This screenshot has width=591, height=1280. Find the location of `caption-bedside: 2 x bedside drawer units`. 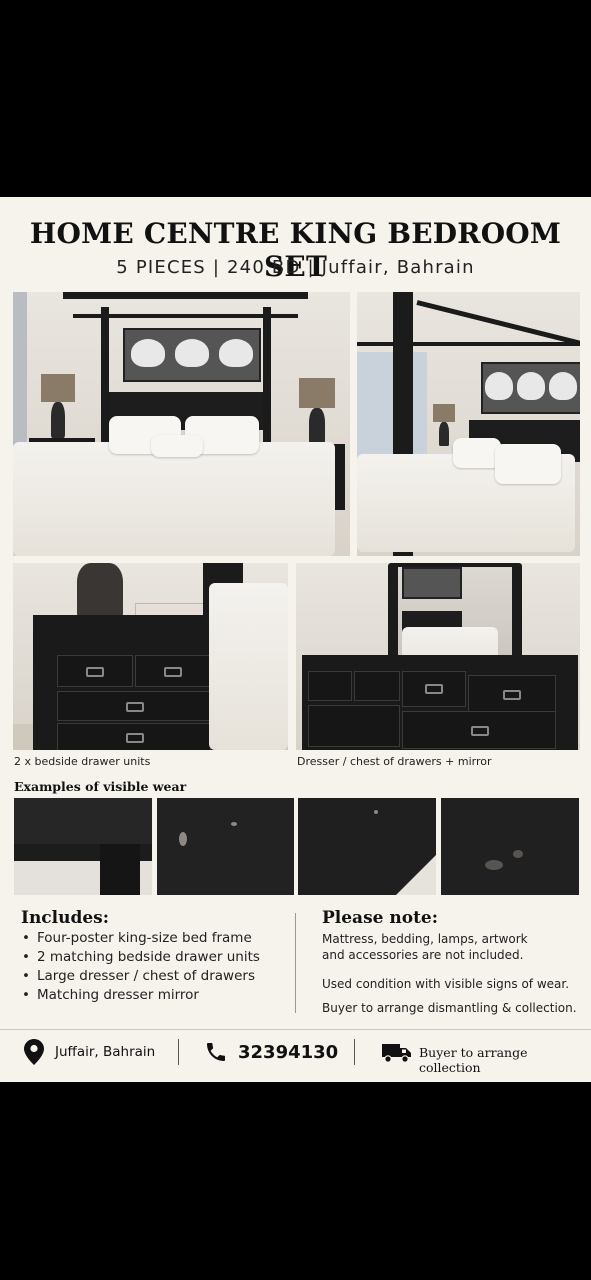

caption-bedside: 2 x bedside drawer units is located at coordinates (82, 761).